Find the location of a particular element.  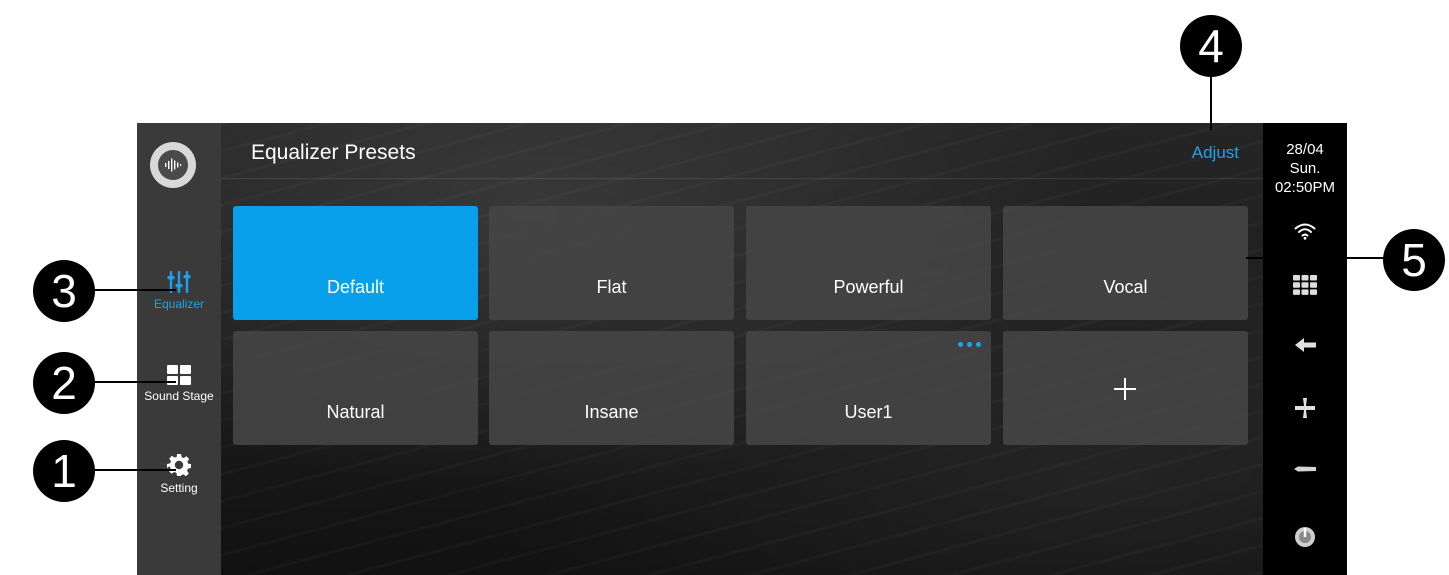

callout-3-leader is located at coordinates (132, 290).